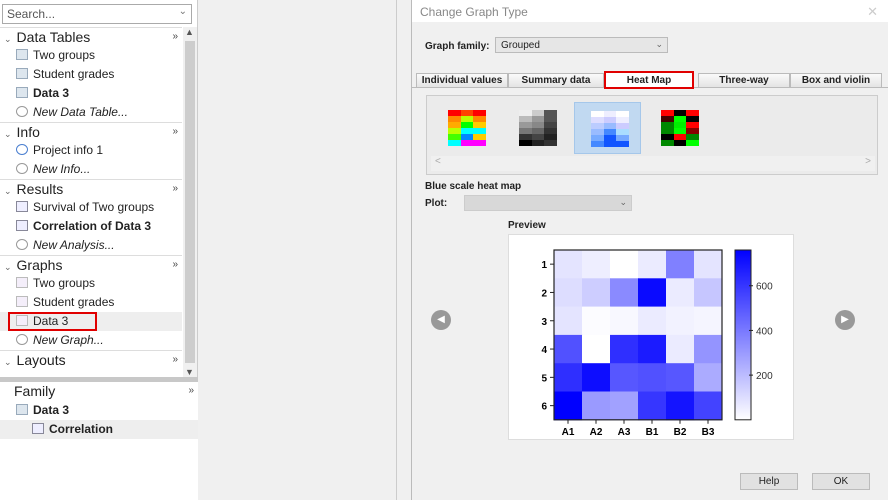 The width and height of the screenshot is (888, 500). Describe the element at coordinates (841, 481) in the screenshot. I see `ok-button: OK` at that location.